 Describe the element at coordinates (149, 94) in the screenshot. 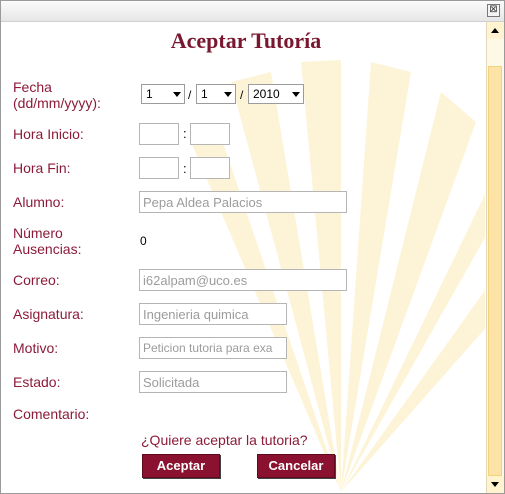

I see `day-value: 1` at that location.